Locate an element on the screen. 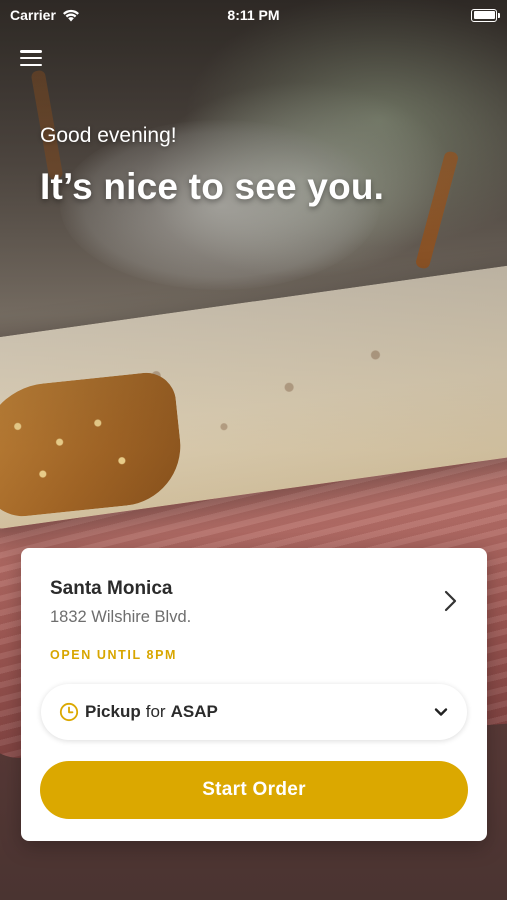  wifi-icon is located at coordinates (70, 15).